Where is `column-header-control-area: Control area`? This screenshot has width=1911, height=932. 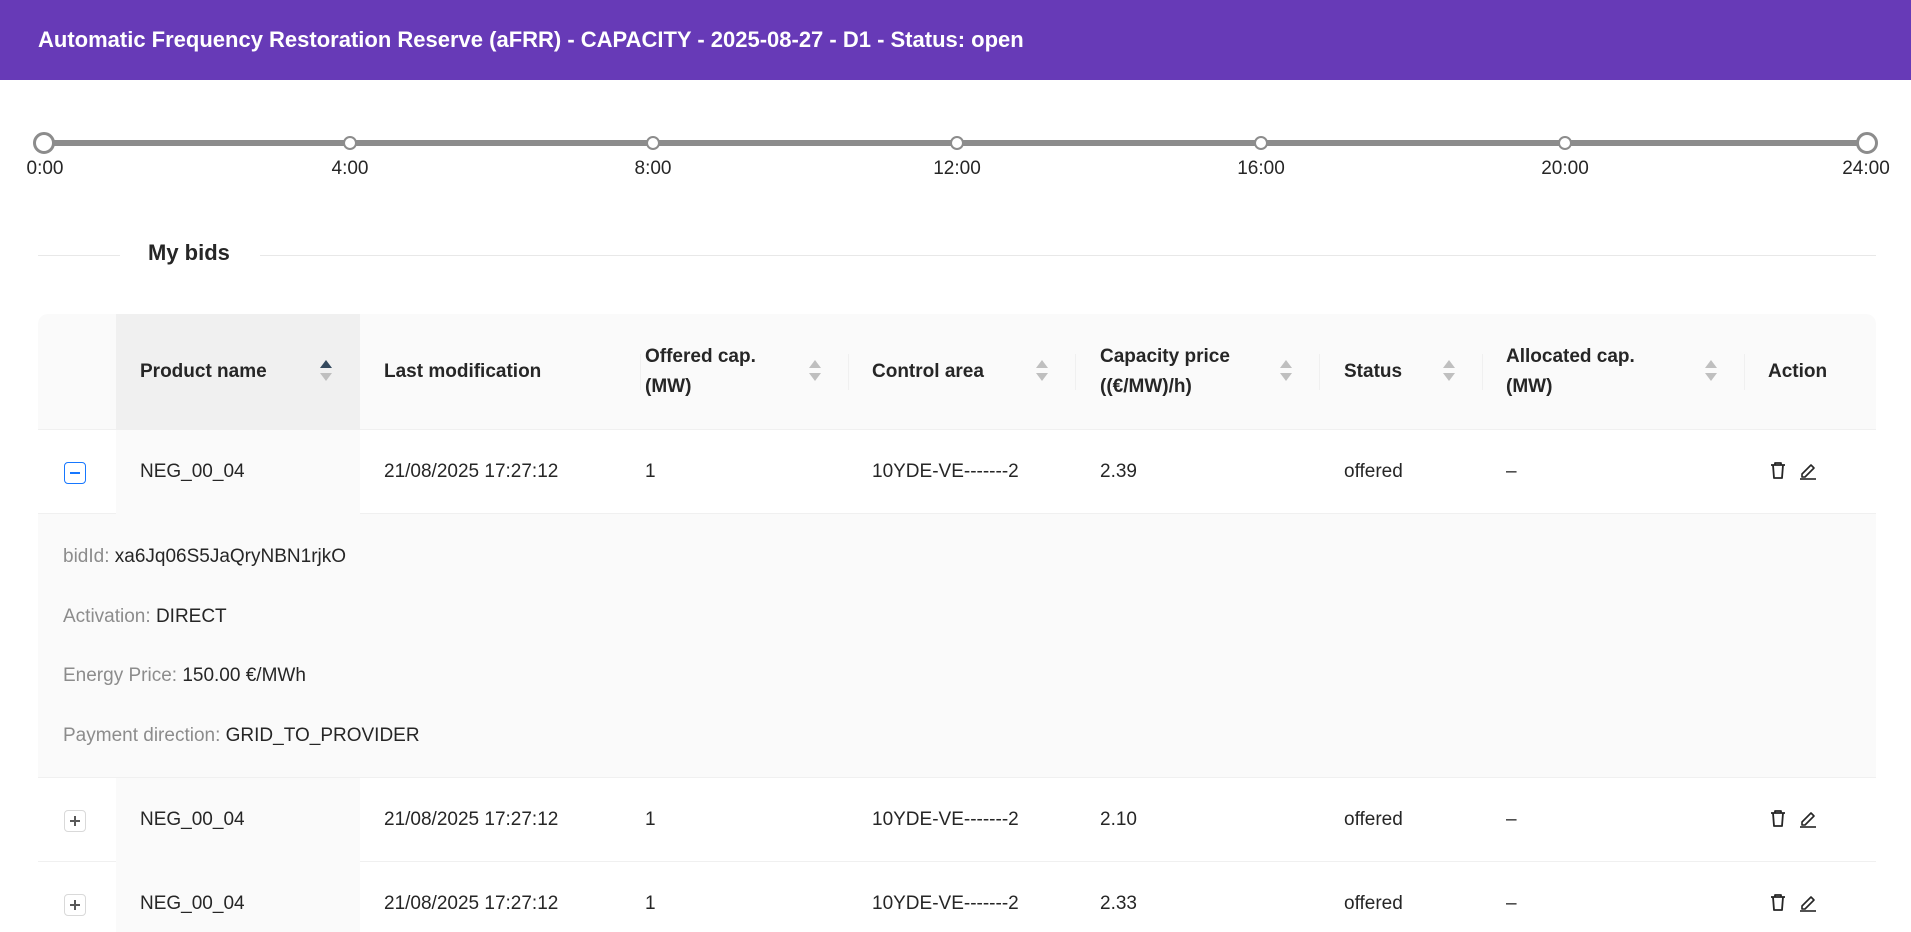 column-header-control-area: Control area is located at coordinates (962, 372).